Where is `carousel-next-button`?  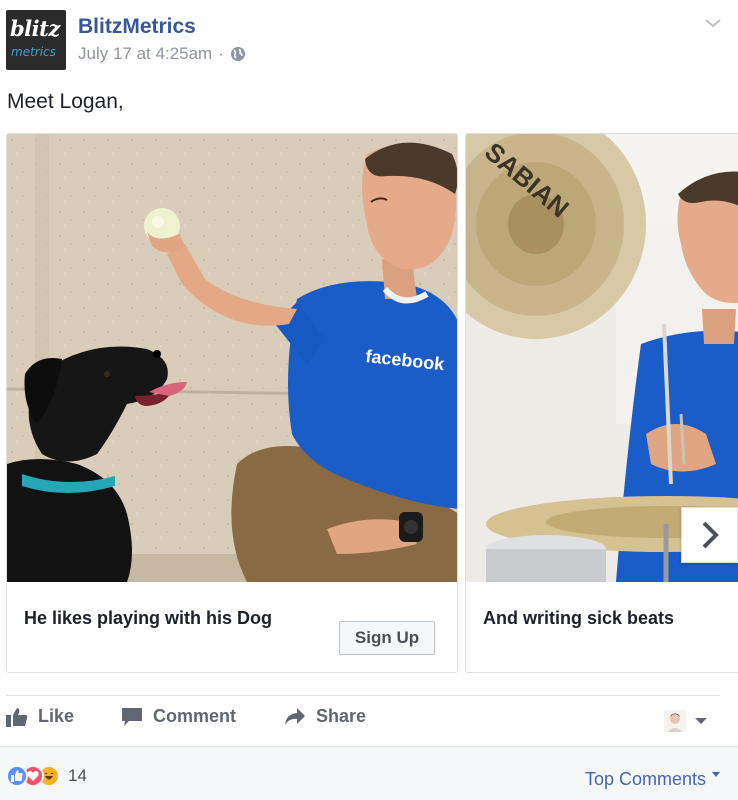 carousel-next-button is located at coordinates (709, 535).